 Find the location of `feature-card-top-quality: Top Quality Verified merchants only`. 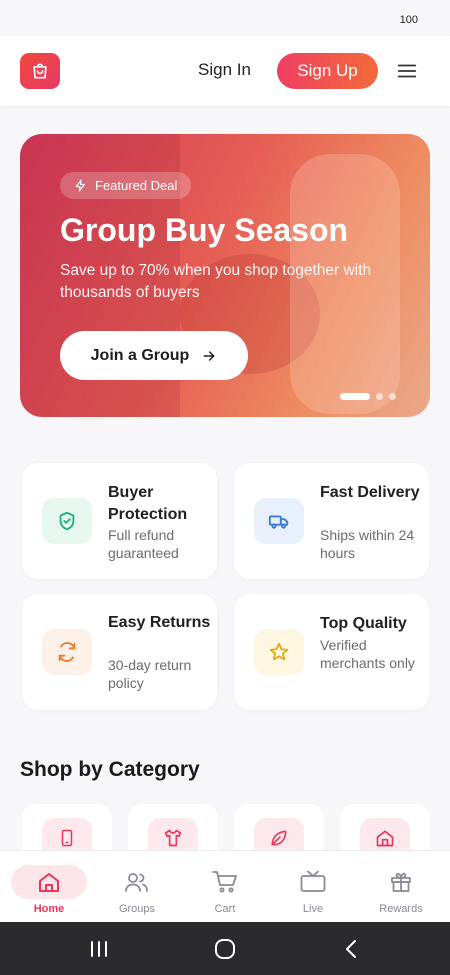

feature-card-top-quality: Top Quality Verified merchants only is located at coordinates (331, 652).